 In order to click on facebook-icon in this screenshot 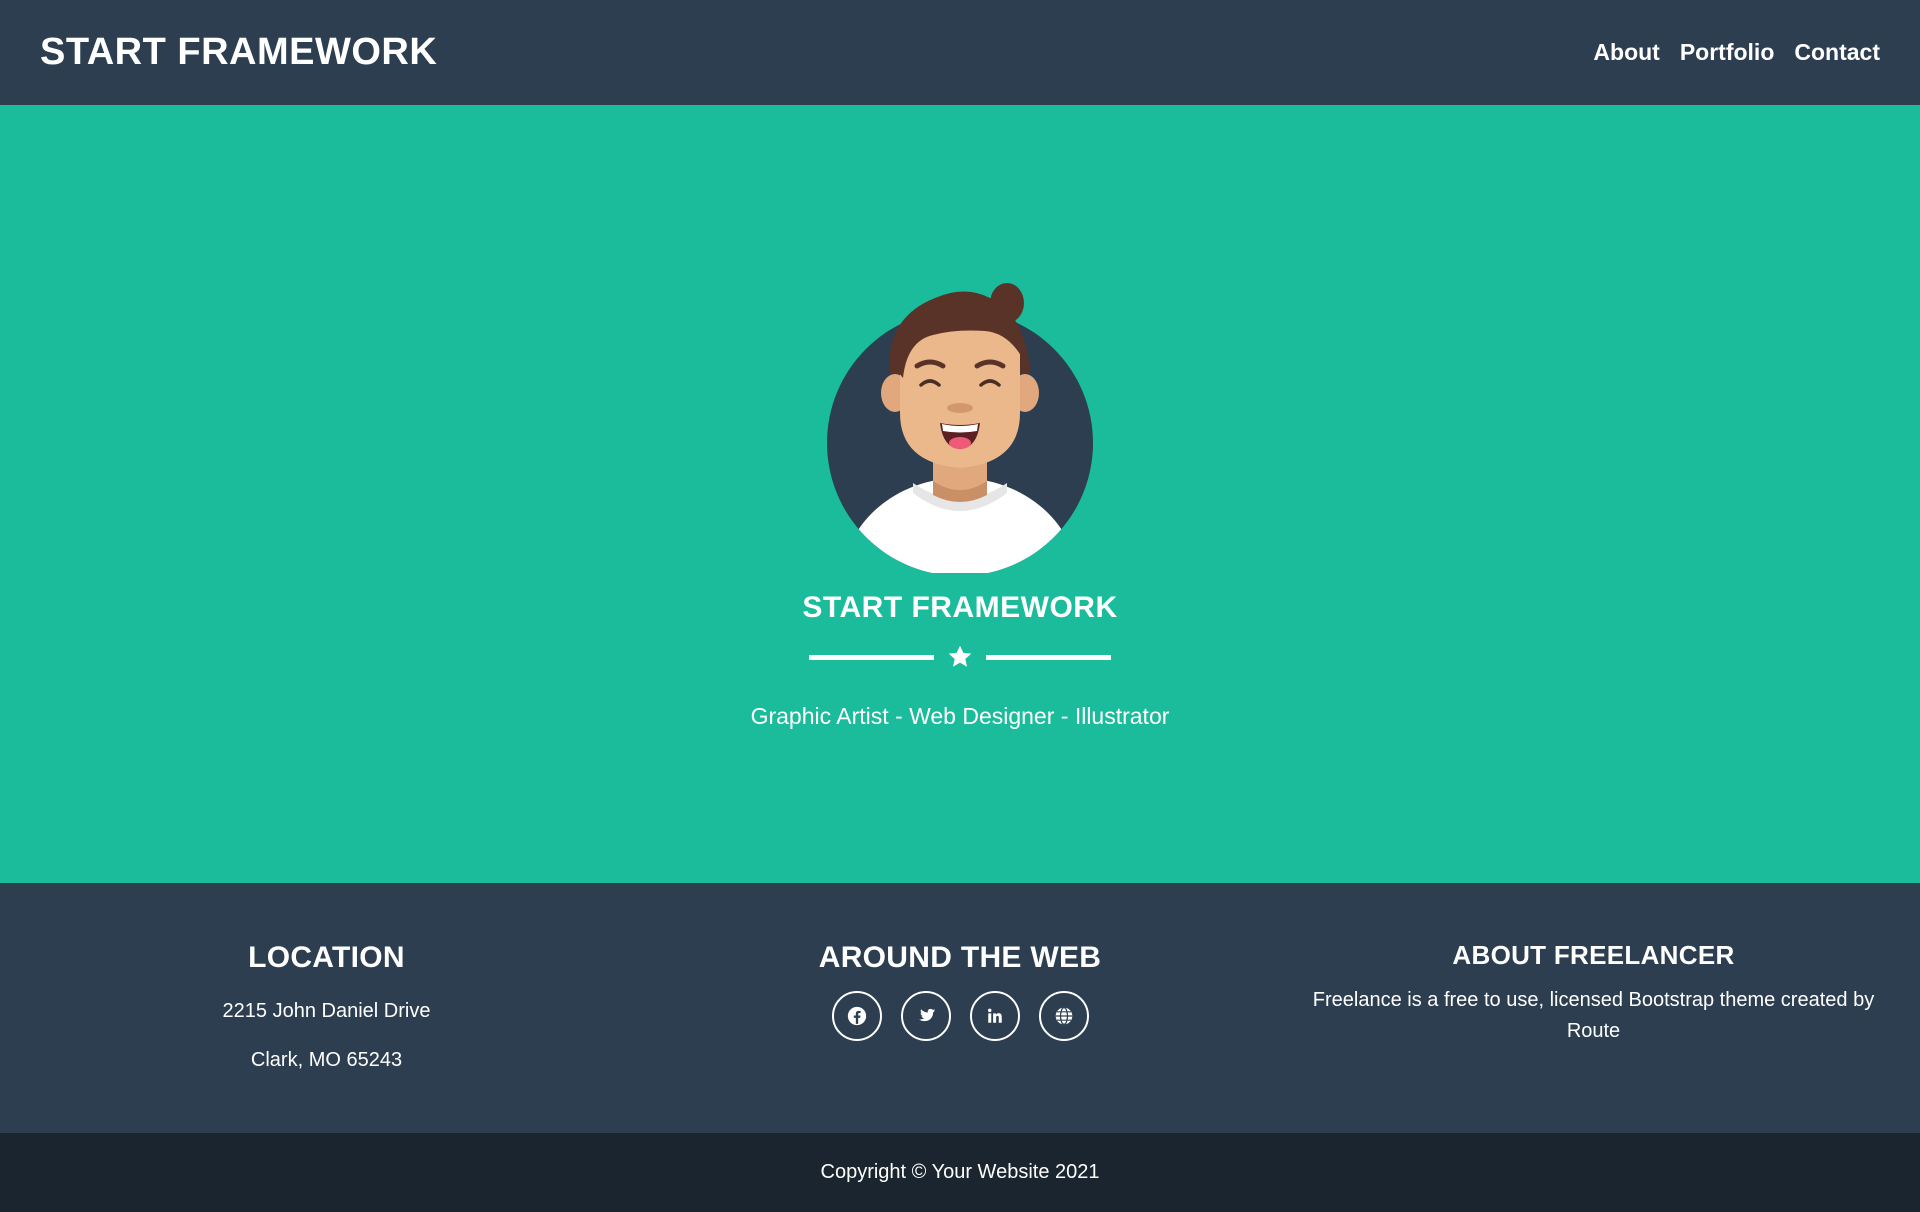, I will do `click(856, 1016)`.